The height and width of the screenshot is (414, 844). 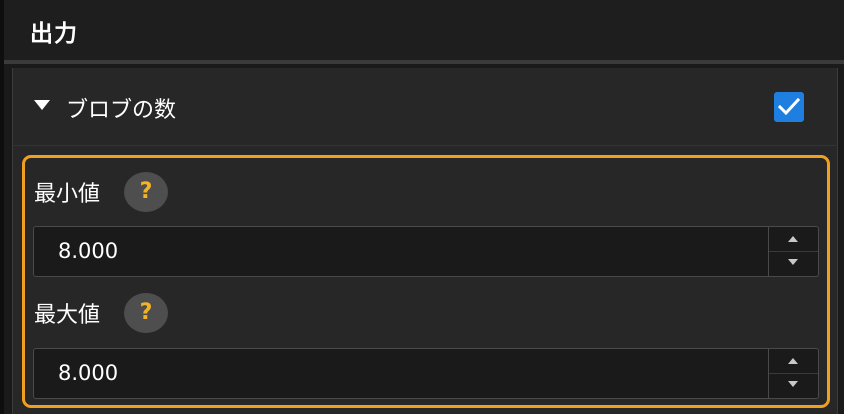 I want to click on output-header: 出力, so click(x=424, y=30).